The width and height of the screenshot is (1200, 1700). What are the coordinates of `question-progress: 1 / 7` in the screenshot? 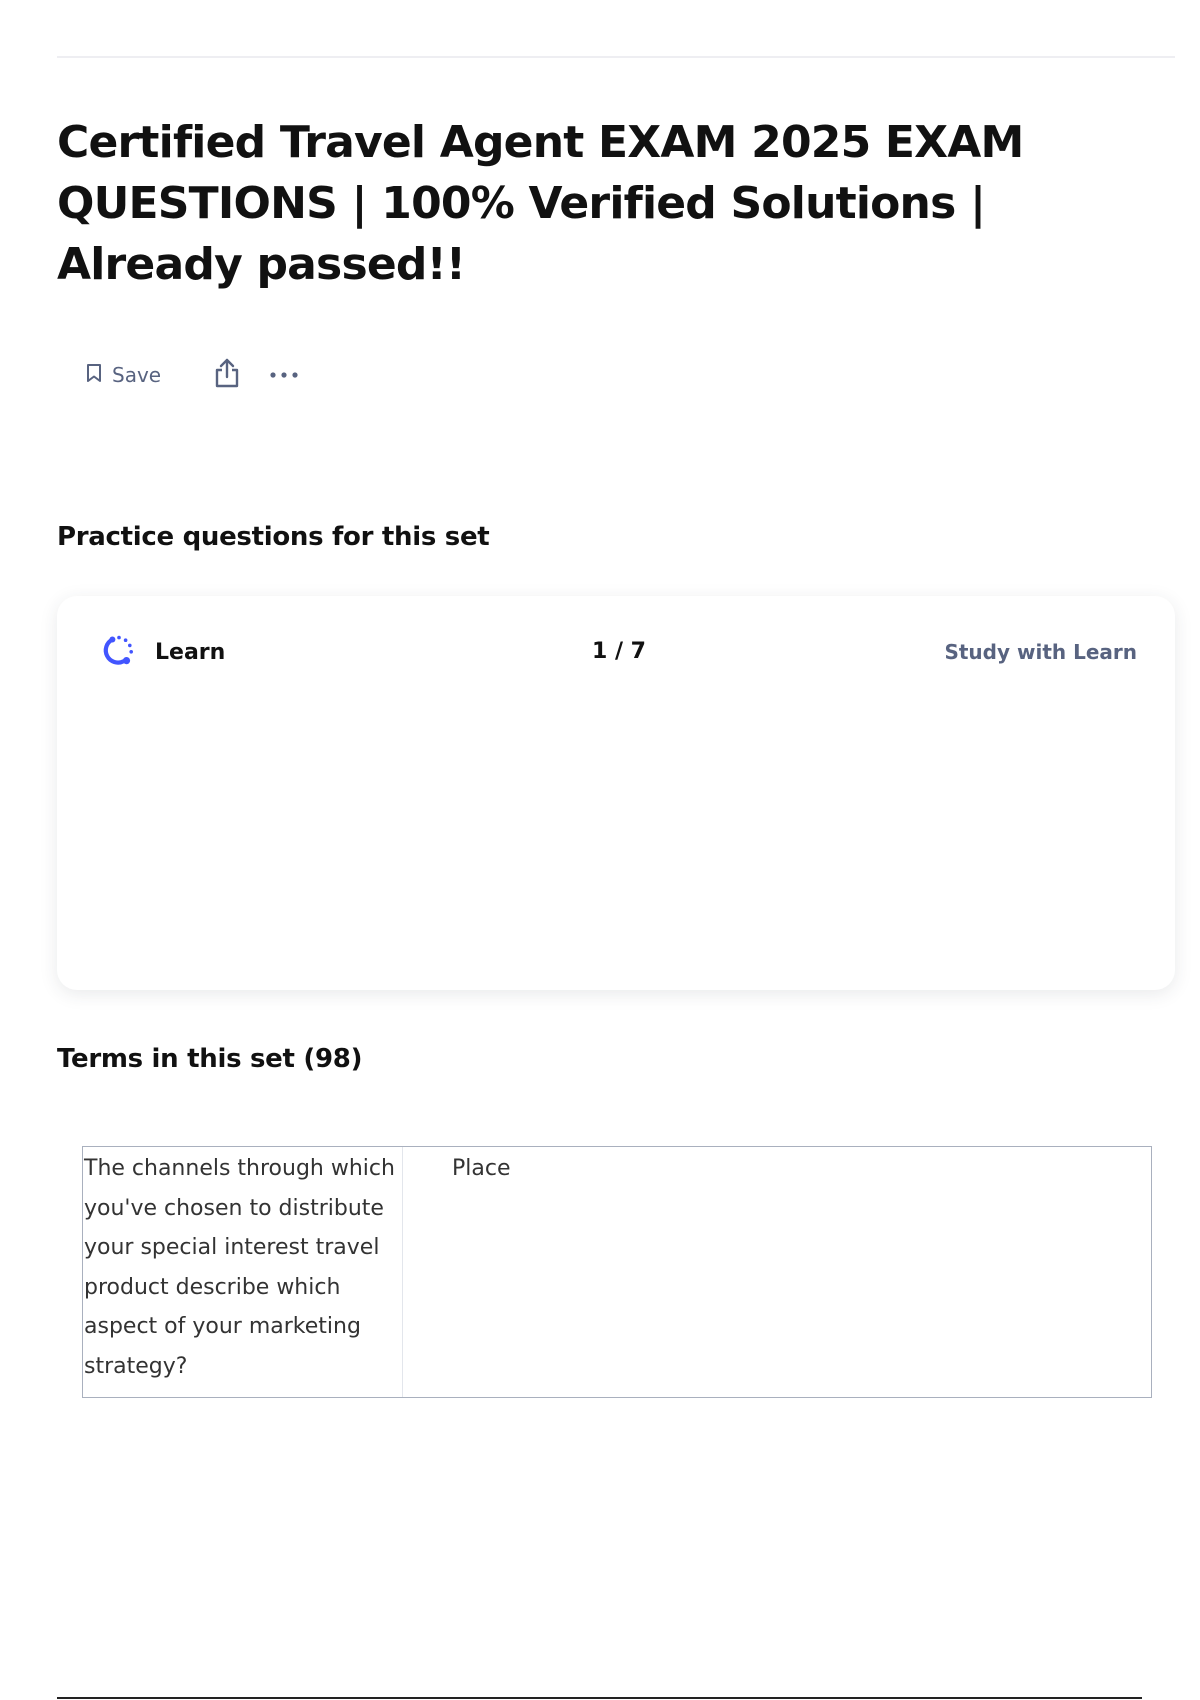 It's located at (619, 651).